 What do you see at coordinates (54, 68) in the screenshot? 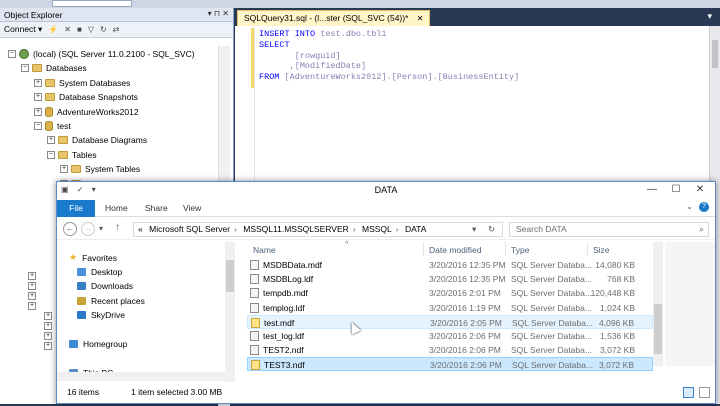
I see `tree-node: − Databases` at bounding box center [54, 68].